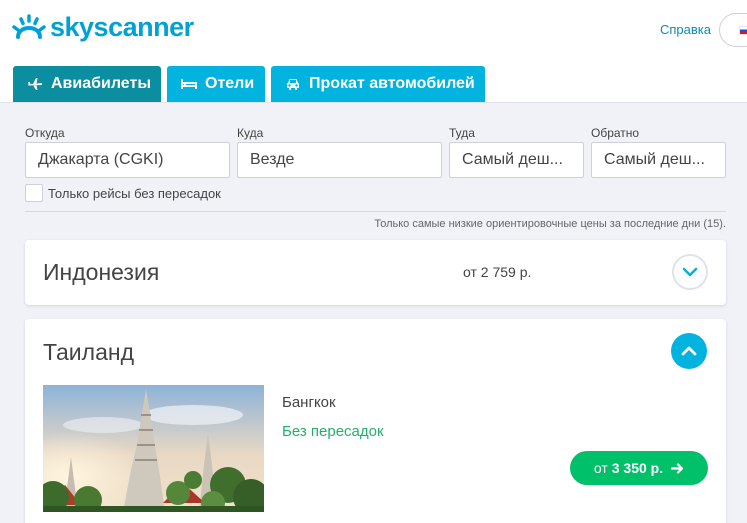 The image size is (747, 523). I want to click on skyscanner-logo: skyscanner, so click(103, 27).